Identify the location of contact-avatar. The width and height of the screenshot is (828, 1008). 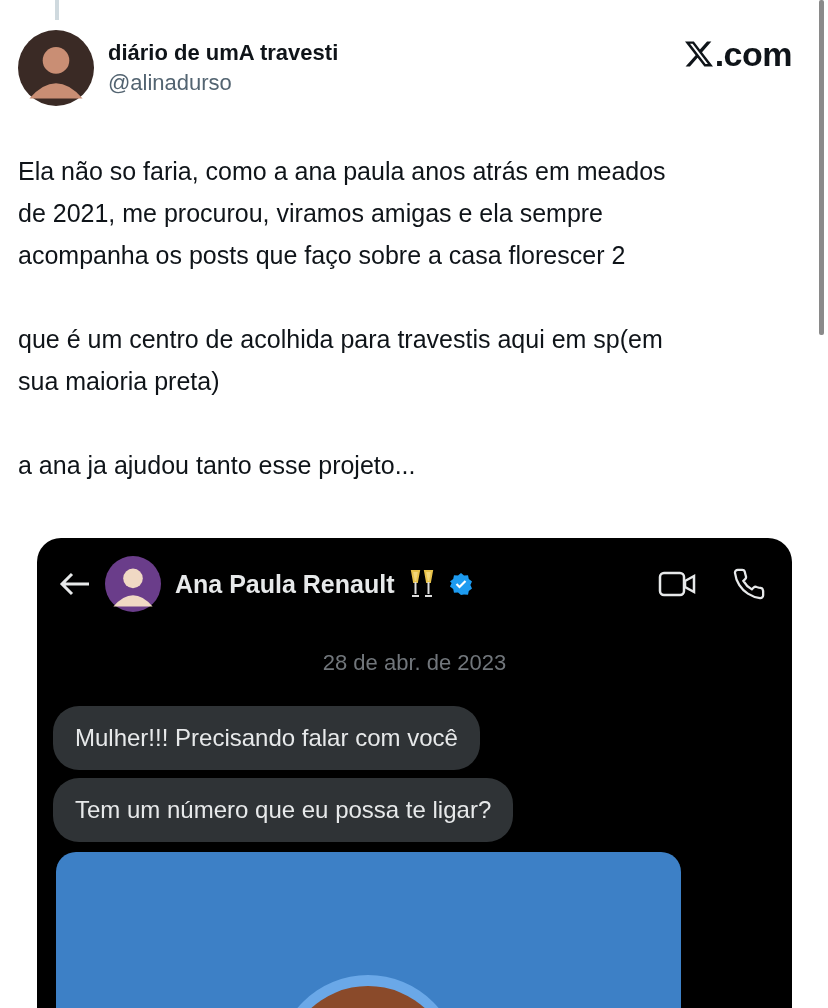
(133, 584).